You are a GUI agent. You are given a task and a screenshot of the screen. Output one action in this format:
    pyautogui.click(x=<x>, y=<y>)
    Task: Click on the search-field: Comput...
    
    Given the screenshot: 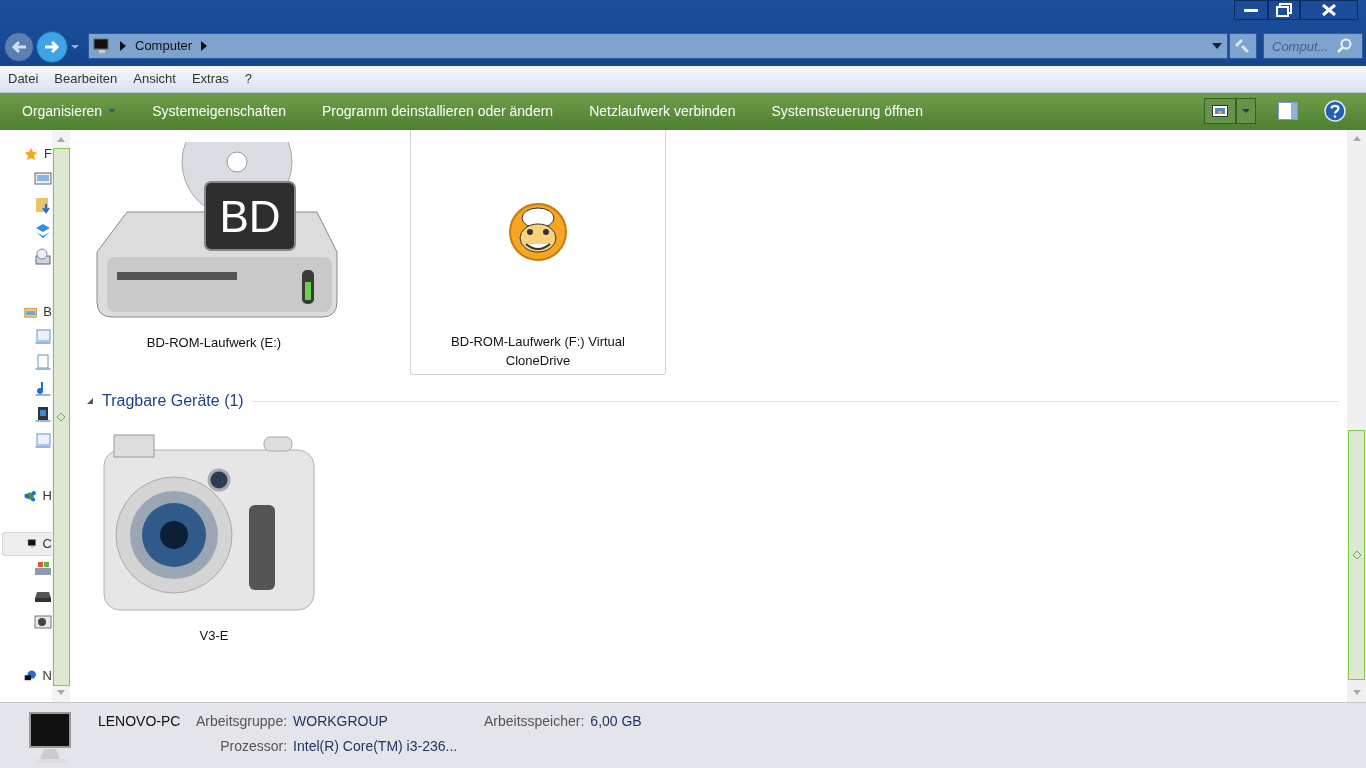 What is the action you would take?
    pyautogui.click(x=1313, y=46)
    